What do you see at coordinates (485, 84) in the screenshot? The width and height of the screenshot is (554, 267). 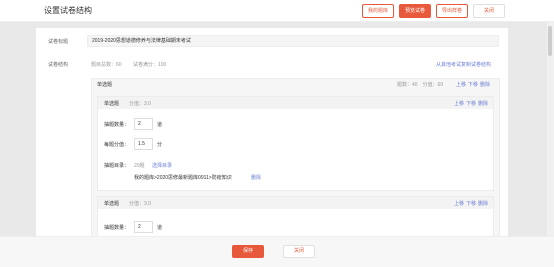 I see `section-delete: 删除` at bounding box center [485, 84].